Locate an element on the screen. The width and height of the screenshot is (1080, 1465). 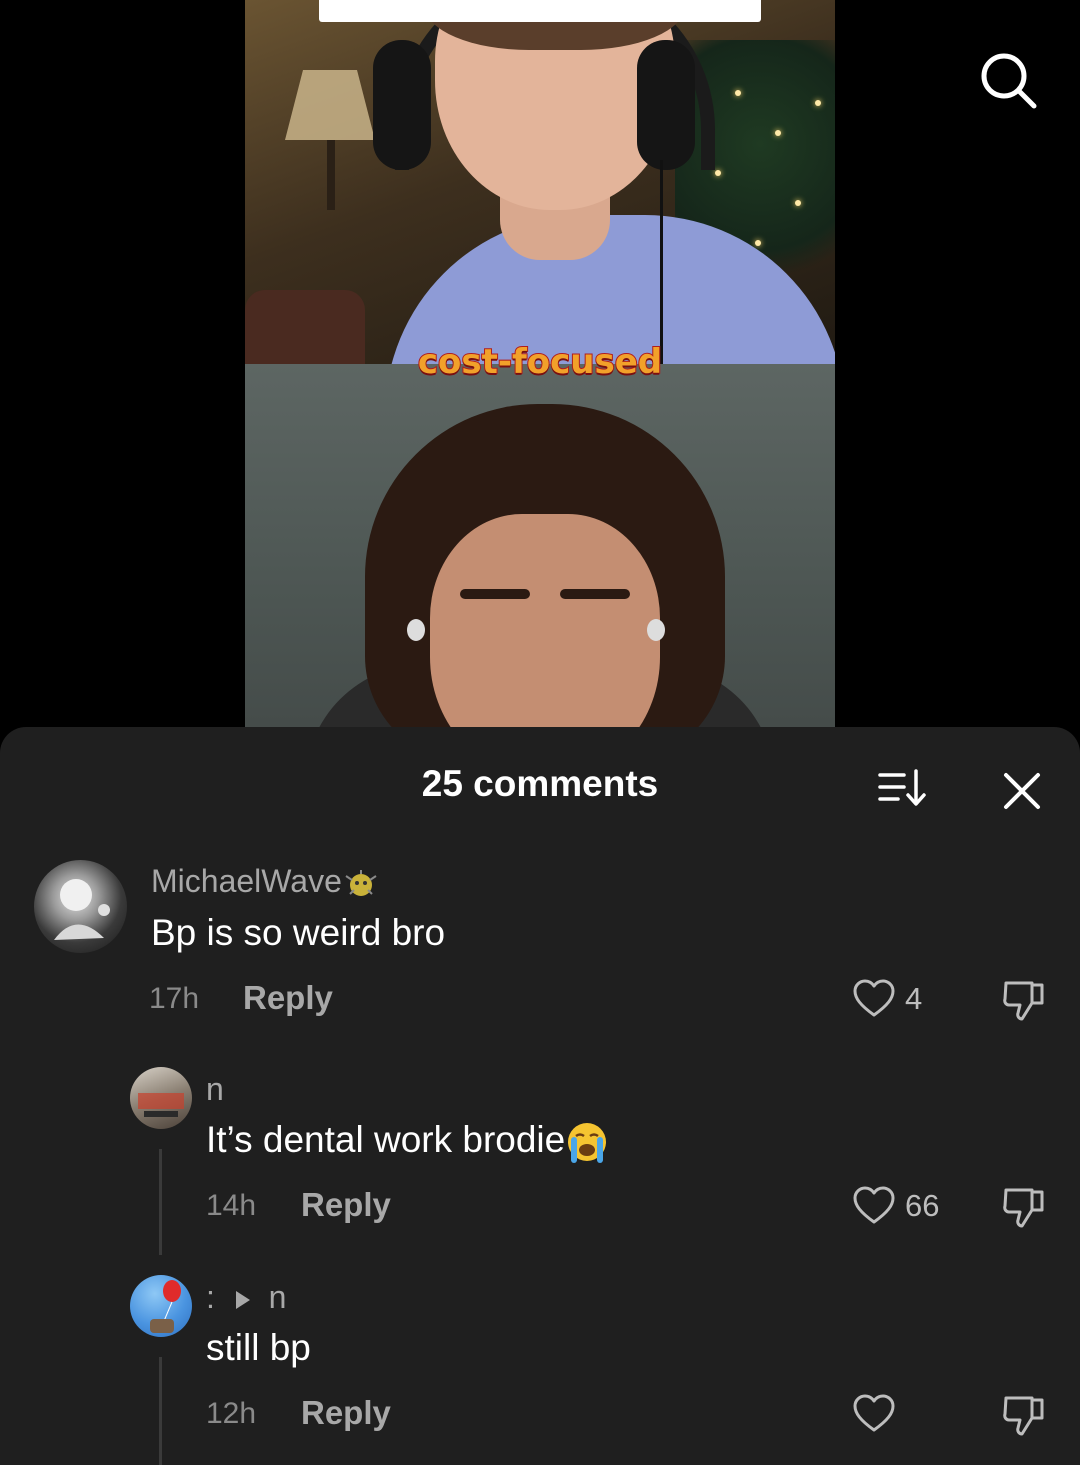
close-icon is located at coordinates (1022, 791).